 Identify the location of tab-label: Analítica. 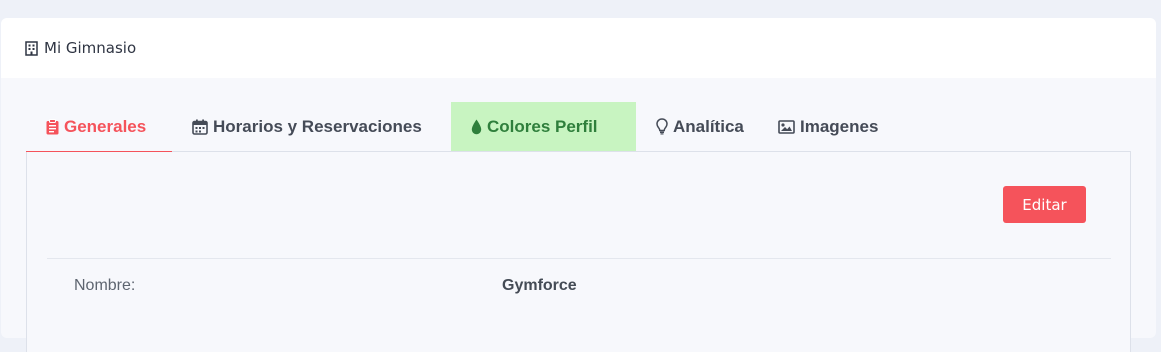
(708, 126).